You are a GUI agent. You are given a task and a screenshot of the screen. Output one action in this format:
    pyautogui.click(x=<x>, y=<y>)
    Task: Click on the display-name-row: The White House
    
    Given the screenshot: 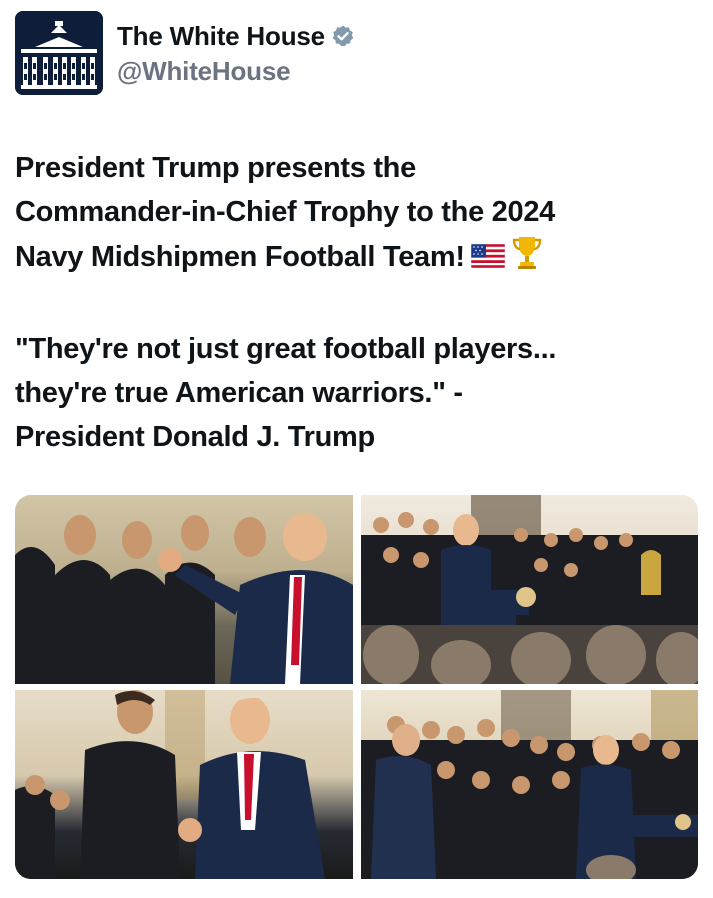 What is the action you would take?
    pyautogui.click(x=236, y=36)
    